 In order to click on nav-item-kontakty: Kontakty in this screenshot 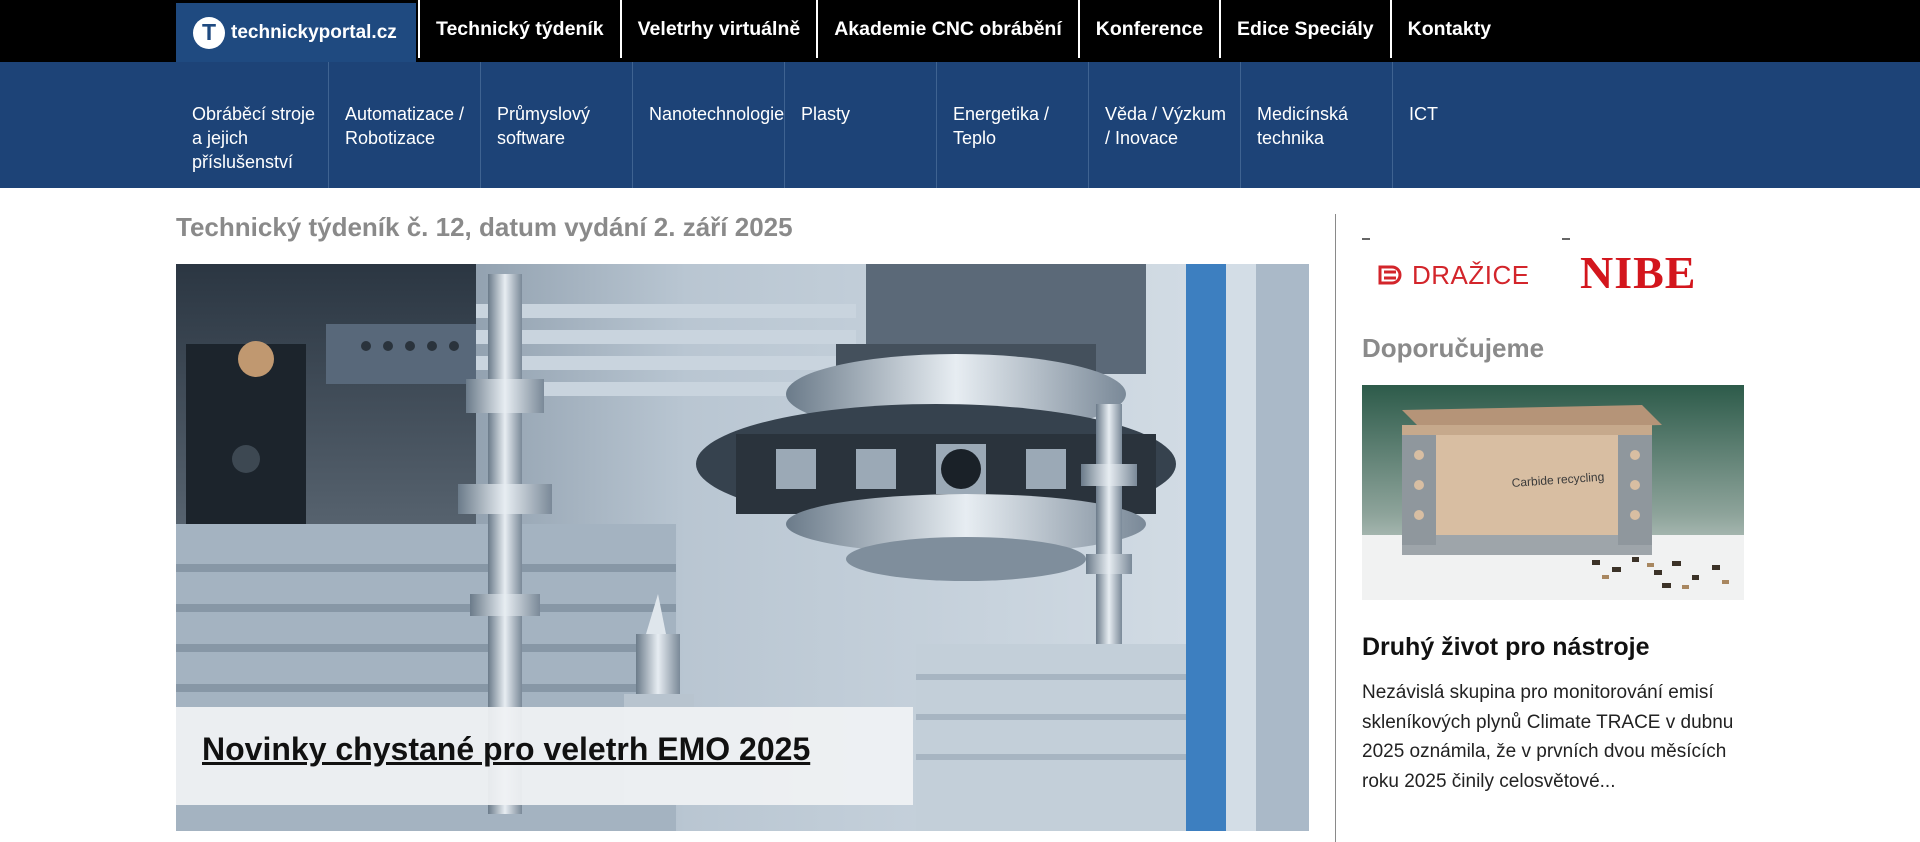, I will do `click(1448, 29)`.